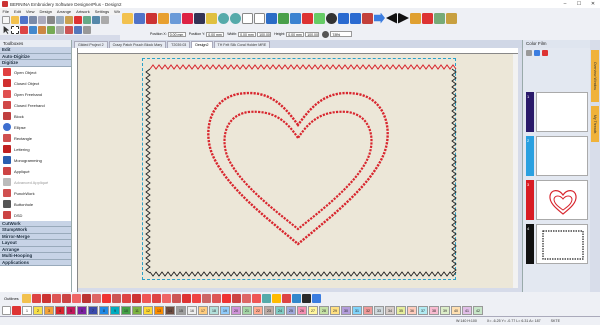 Image resolution: width=600 pixels, height=325 pixels. What do you see at coordinates (341, 34) in the screenshot?
I see `zoom-input: 78%` at bounding box center [341, 34].